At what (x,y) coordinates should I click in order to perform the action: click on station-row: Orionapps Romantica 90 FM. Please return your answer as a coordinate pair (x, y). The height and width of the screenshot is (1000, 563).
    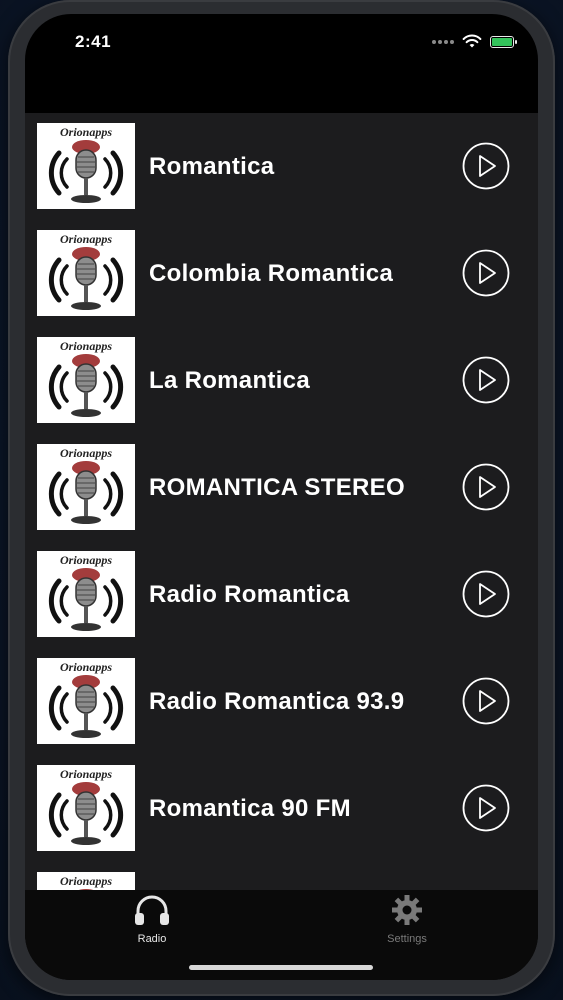
    Looking at the image, I should click on (281, 808).